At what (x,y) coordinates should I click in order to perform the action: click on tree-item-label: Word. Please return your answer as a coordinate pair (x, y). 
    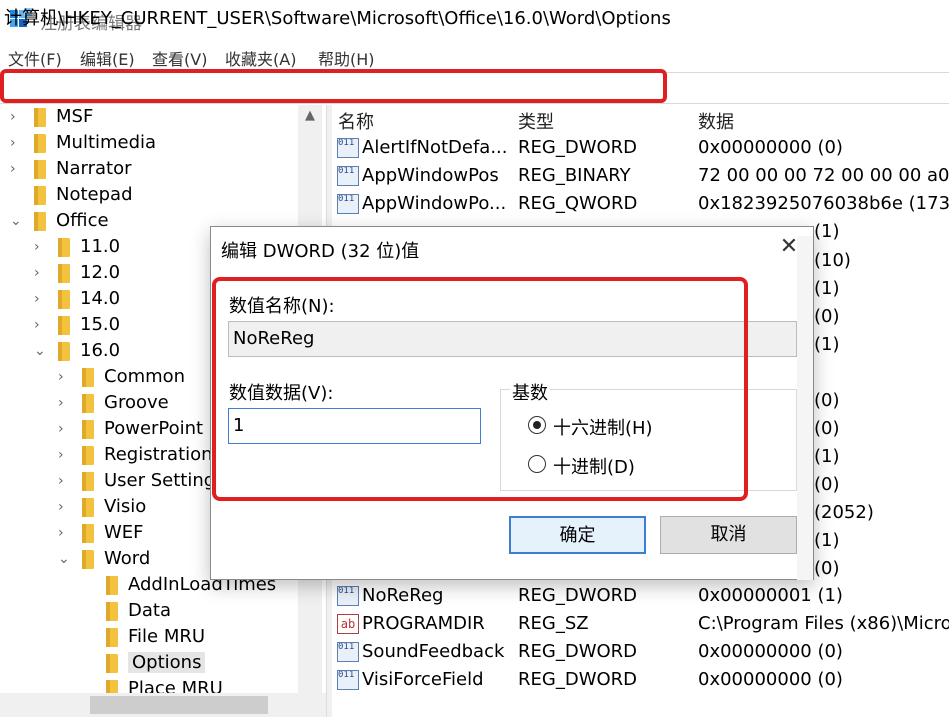
    Looking at the image, I should click on (127, 558).